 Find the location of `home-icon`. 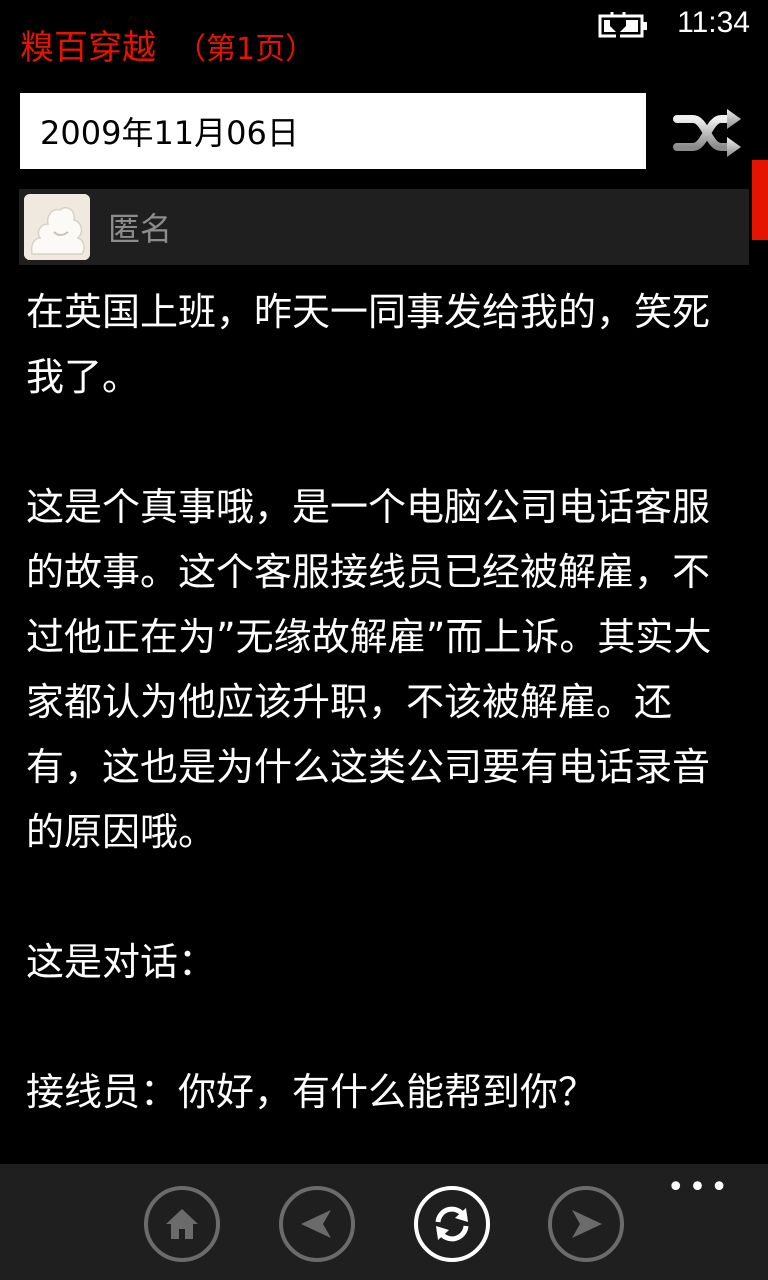

home-icon is located at coordinates (182, 1224).